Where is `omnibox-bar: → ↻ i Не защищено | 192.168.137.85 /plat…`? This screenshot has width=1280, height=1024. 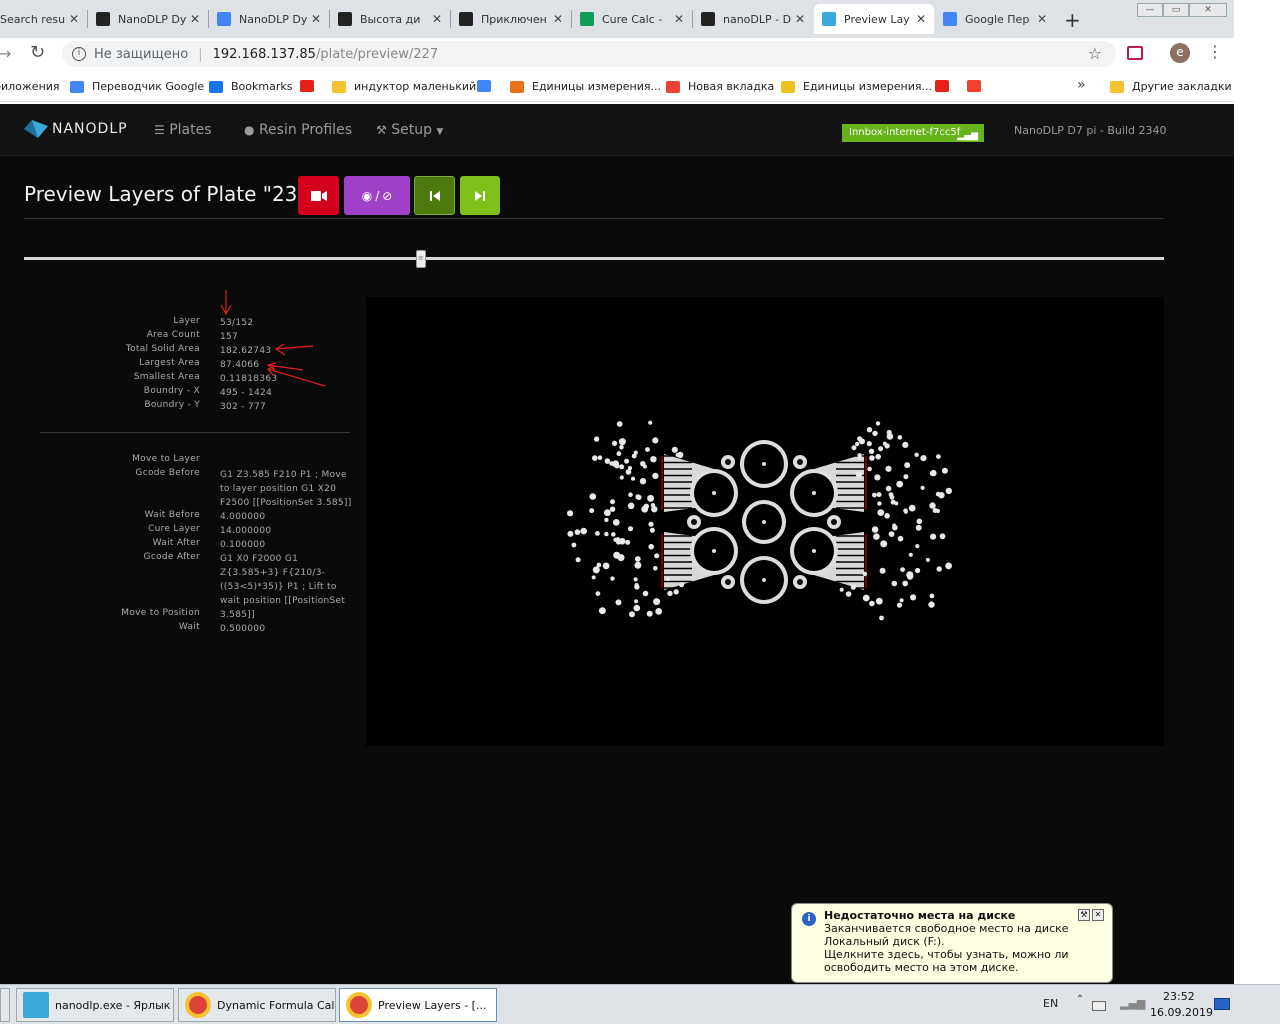 omnibox-bar: → ↻ i Не защищено | 192.168.137.85 /plat… is located at coordinates (617, 54).